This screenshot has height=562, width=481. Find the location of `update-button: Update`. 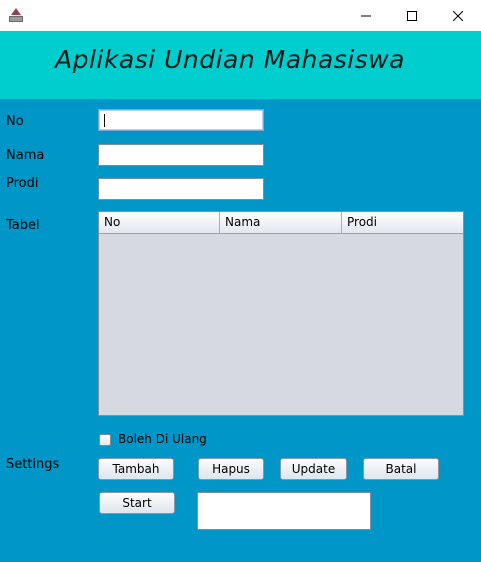

update-button: Update is located at coordinates (313, 469).